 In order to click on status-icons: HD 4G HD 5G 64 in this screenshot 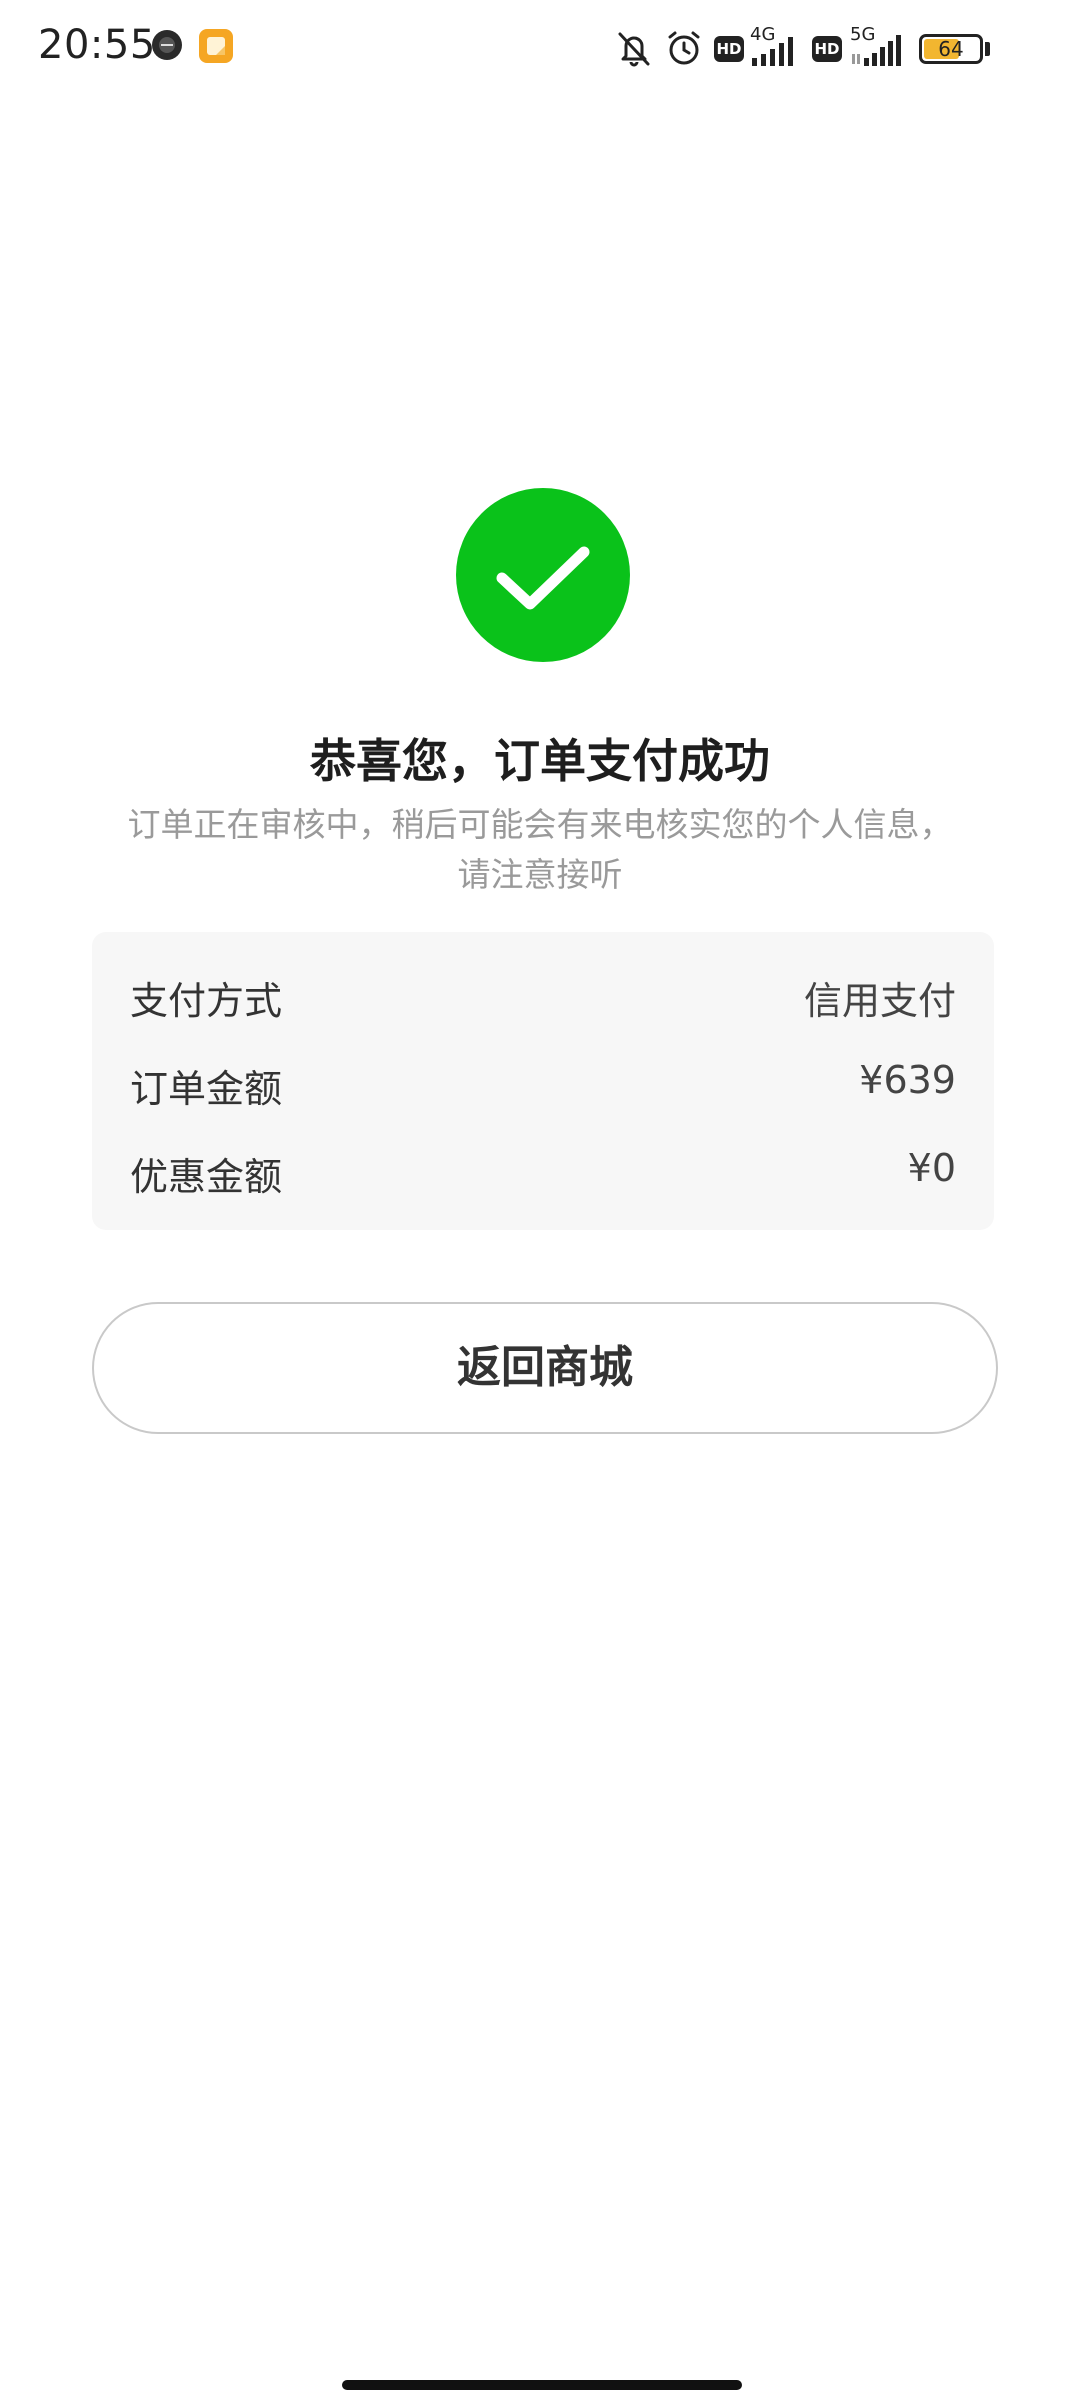, I will do `click(824, 48)`.